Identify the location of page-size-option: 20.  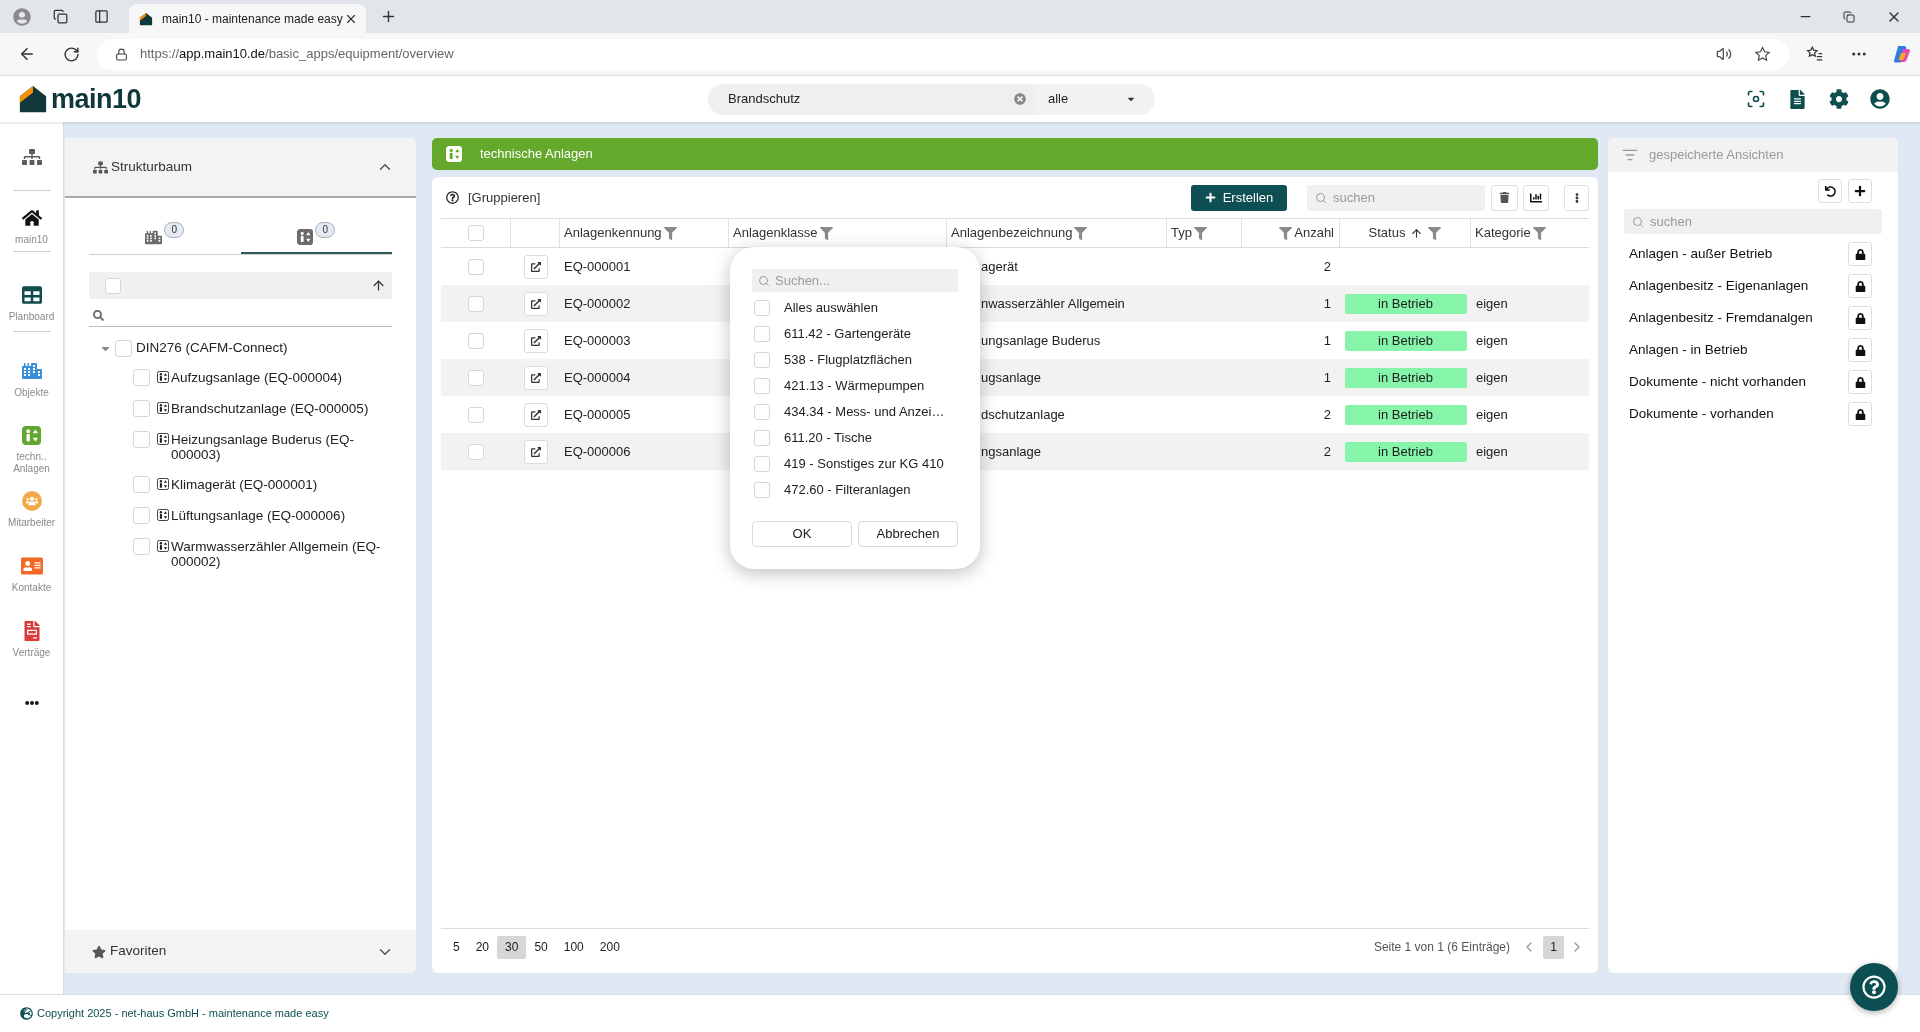
(482, 947).